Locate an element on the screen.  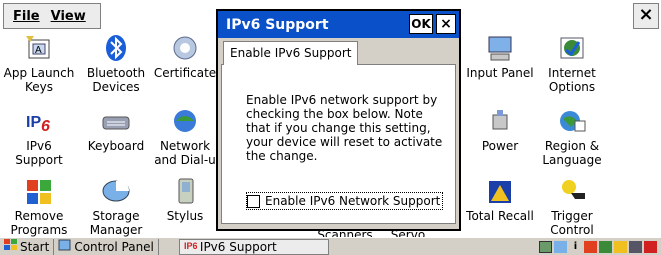
tile-bluetooth-devices: Bluetooth Devices is located at coordinates (116, 64).